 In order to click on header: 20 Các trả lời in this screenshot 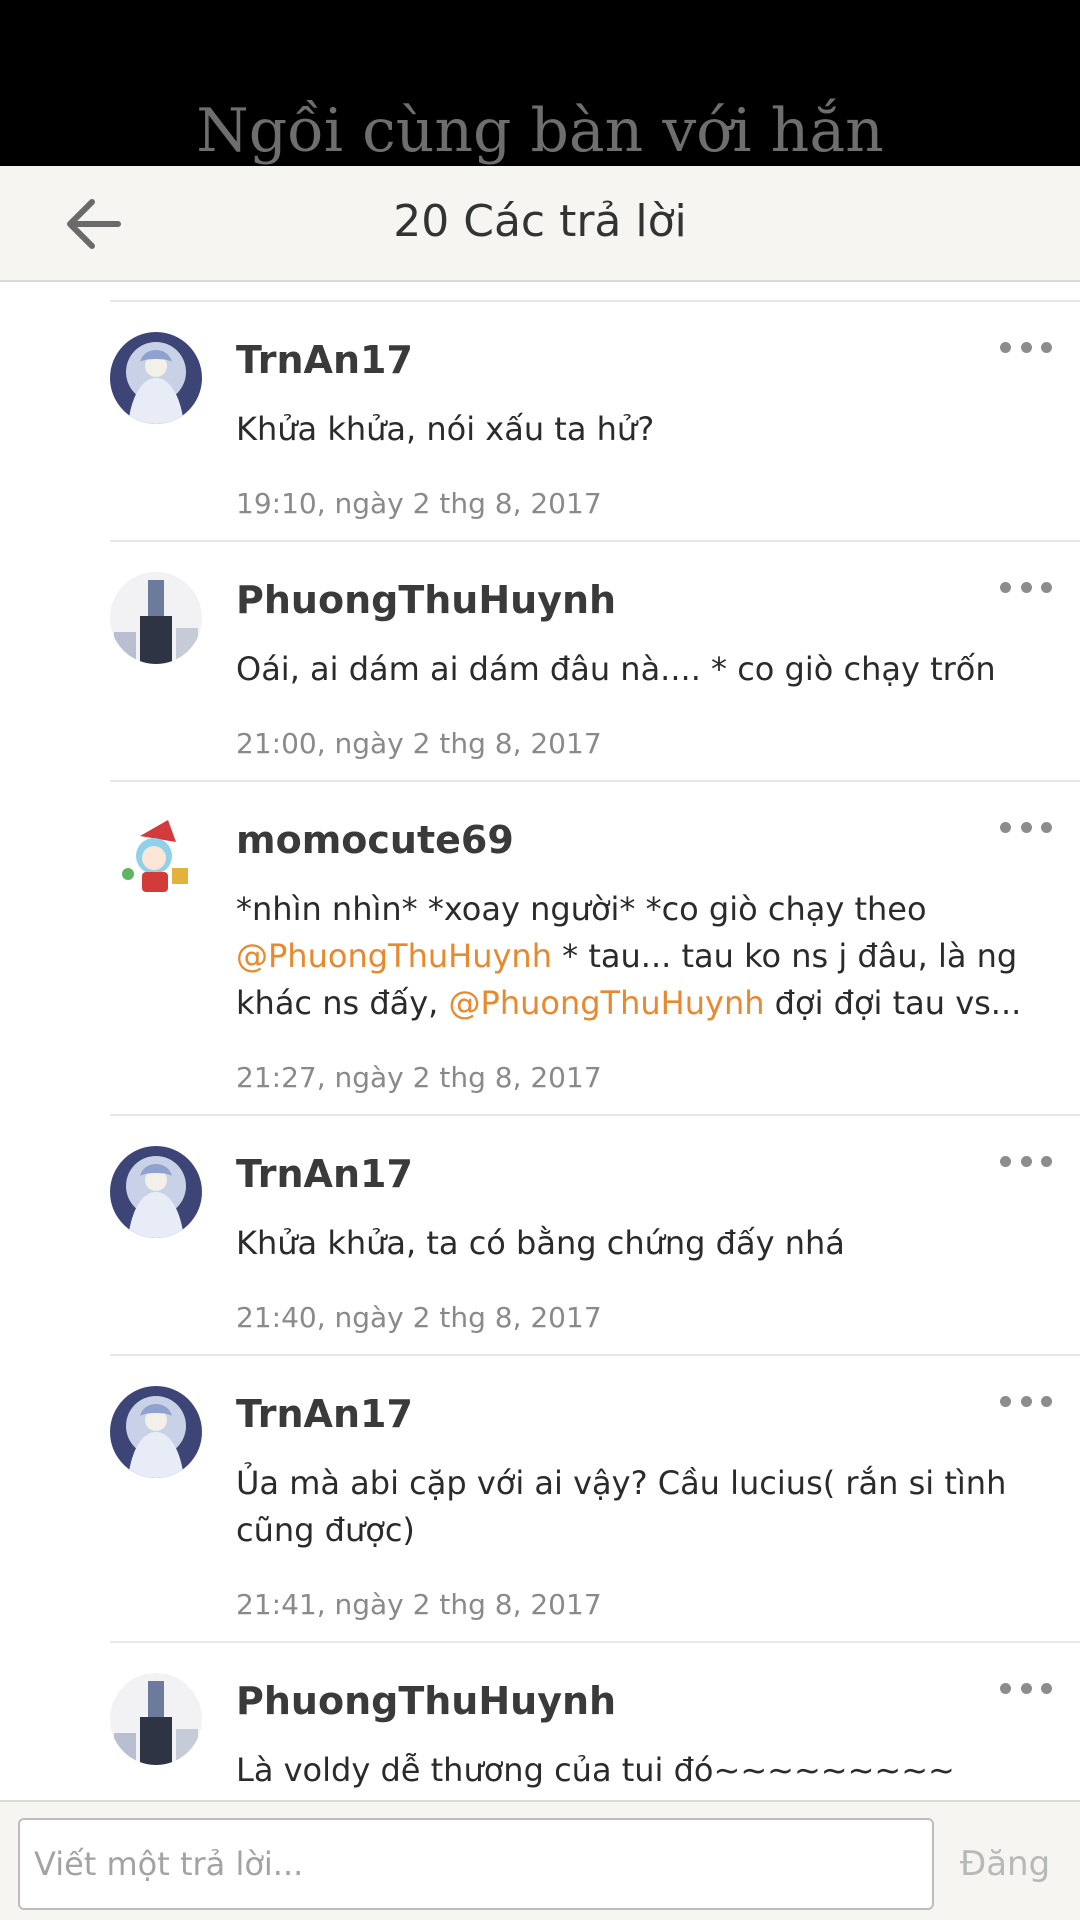, I will do `click(540, 224)`.